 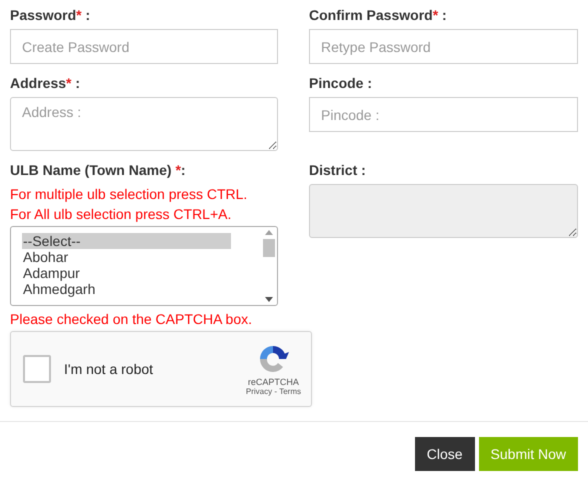 What do you see at coordinates (126, 289) in the screenshot?
I see `list-option: Ahmedgarh` at bounding box center [126, 289].